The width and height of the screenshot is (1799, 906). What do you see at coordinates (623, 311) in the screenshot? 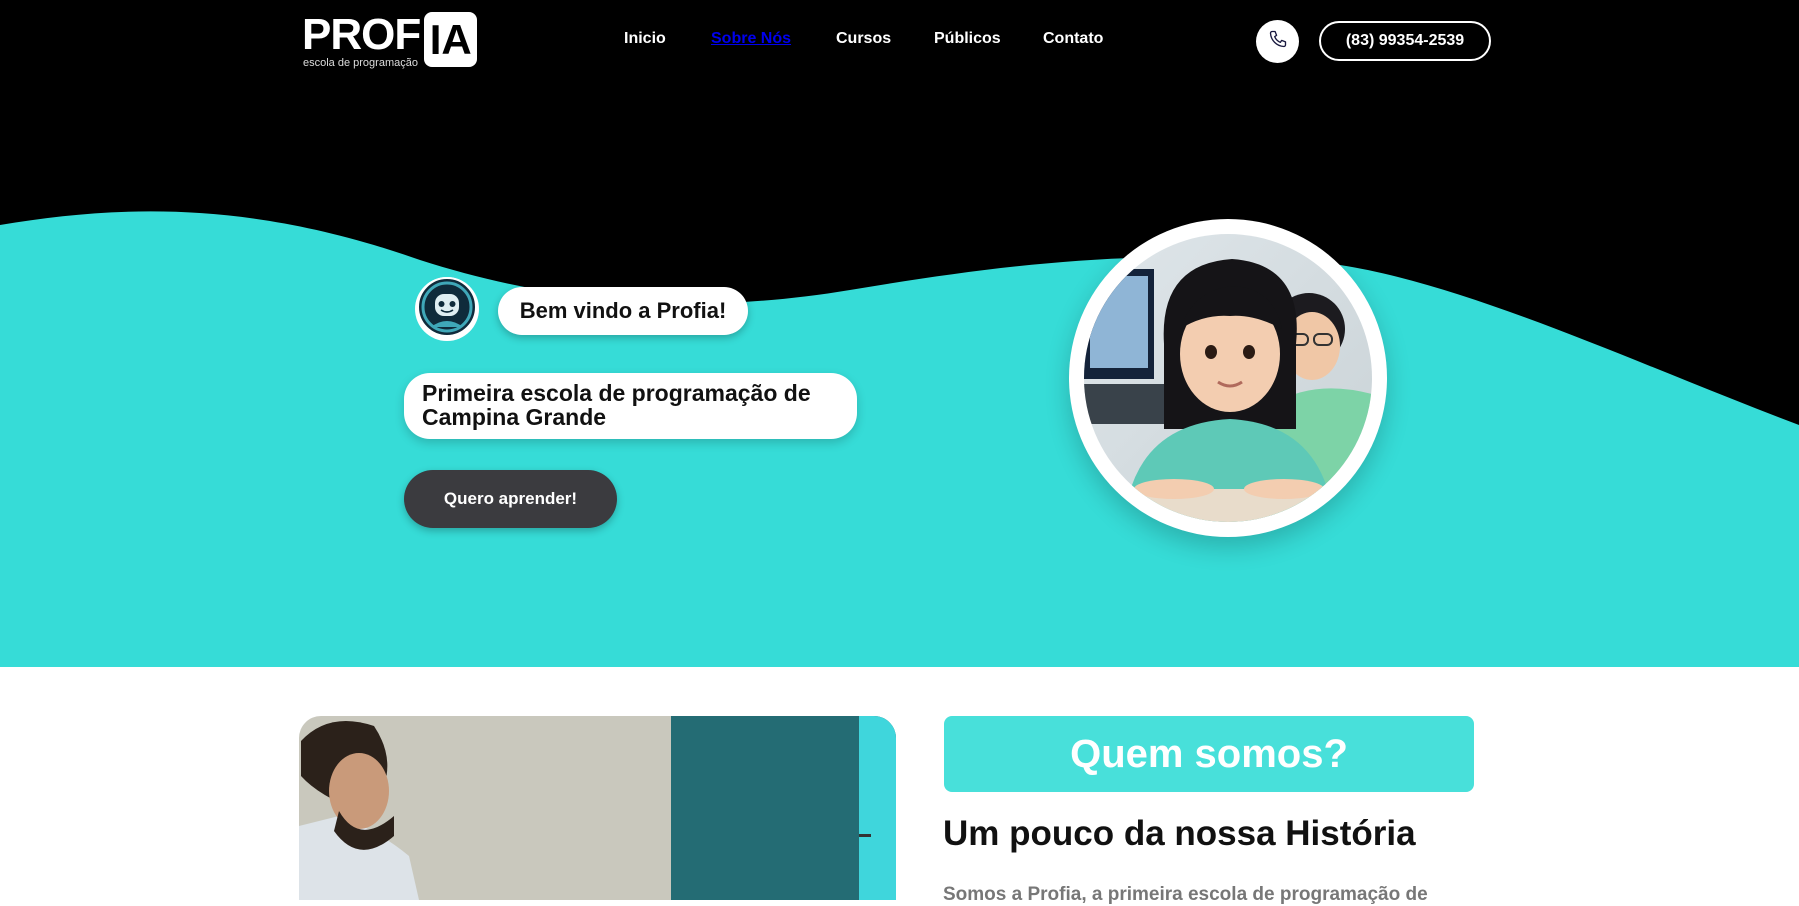
I see `welcome-pill: Bem vindo a Profia!` at bounding box center [623, 311].